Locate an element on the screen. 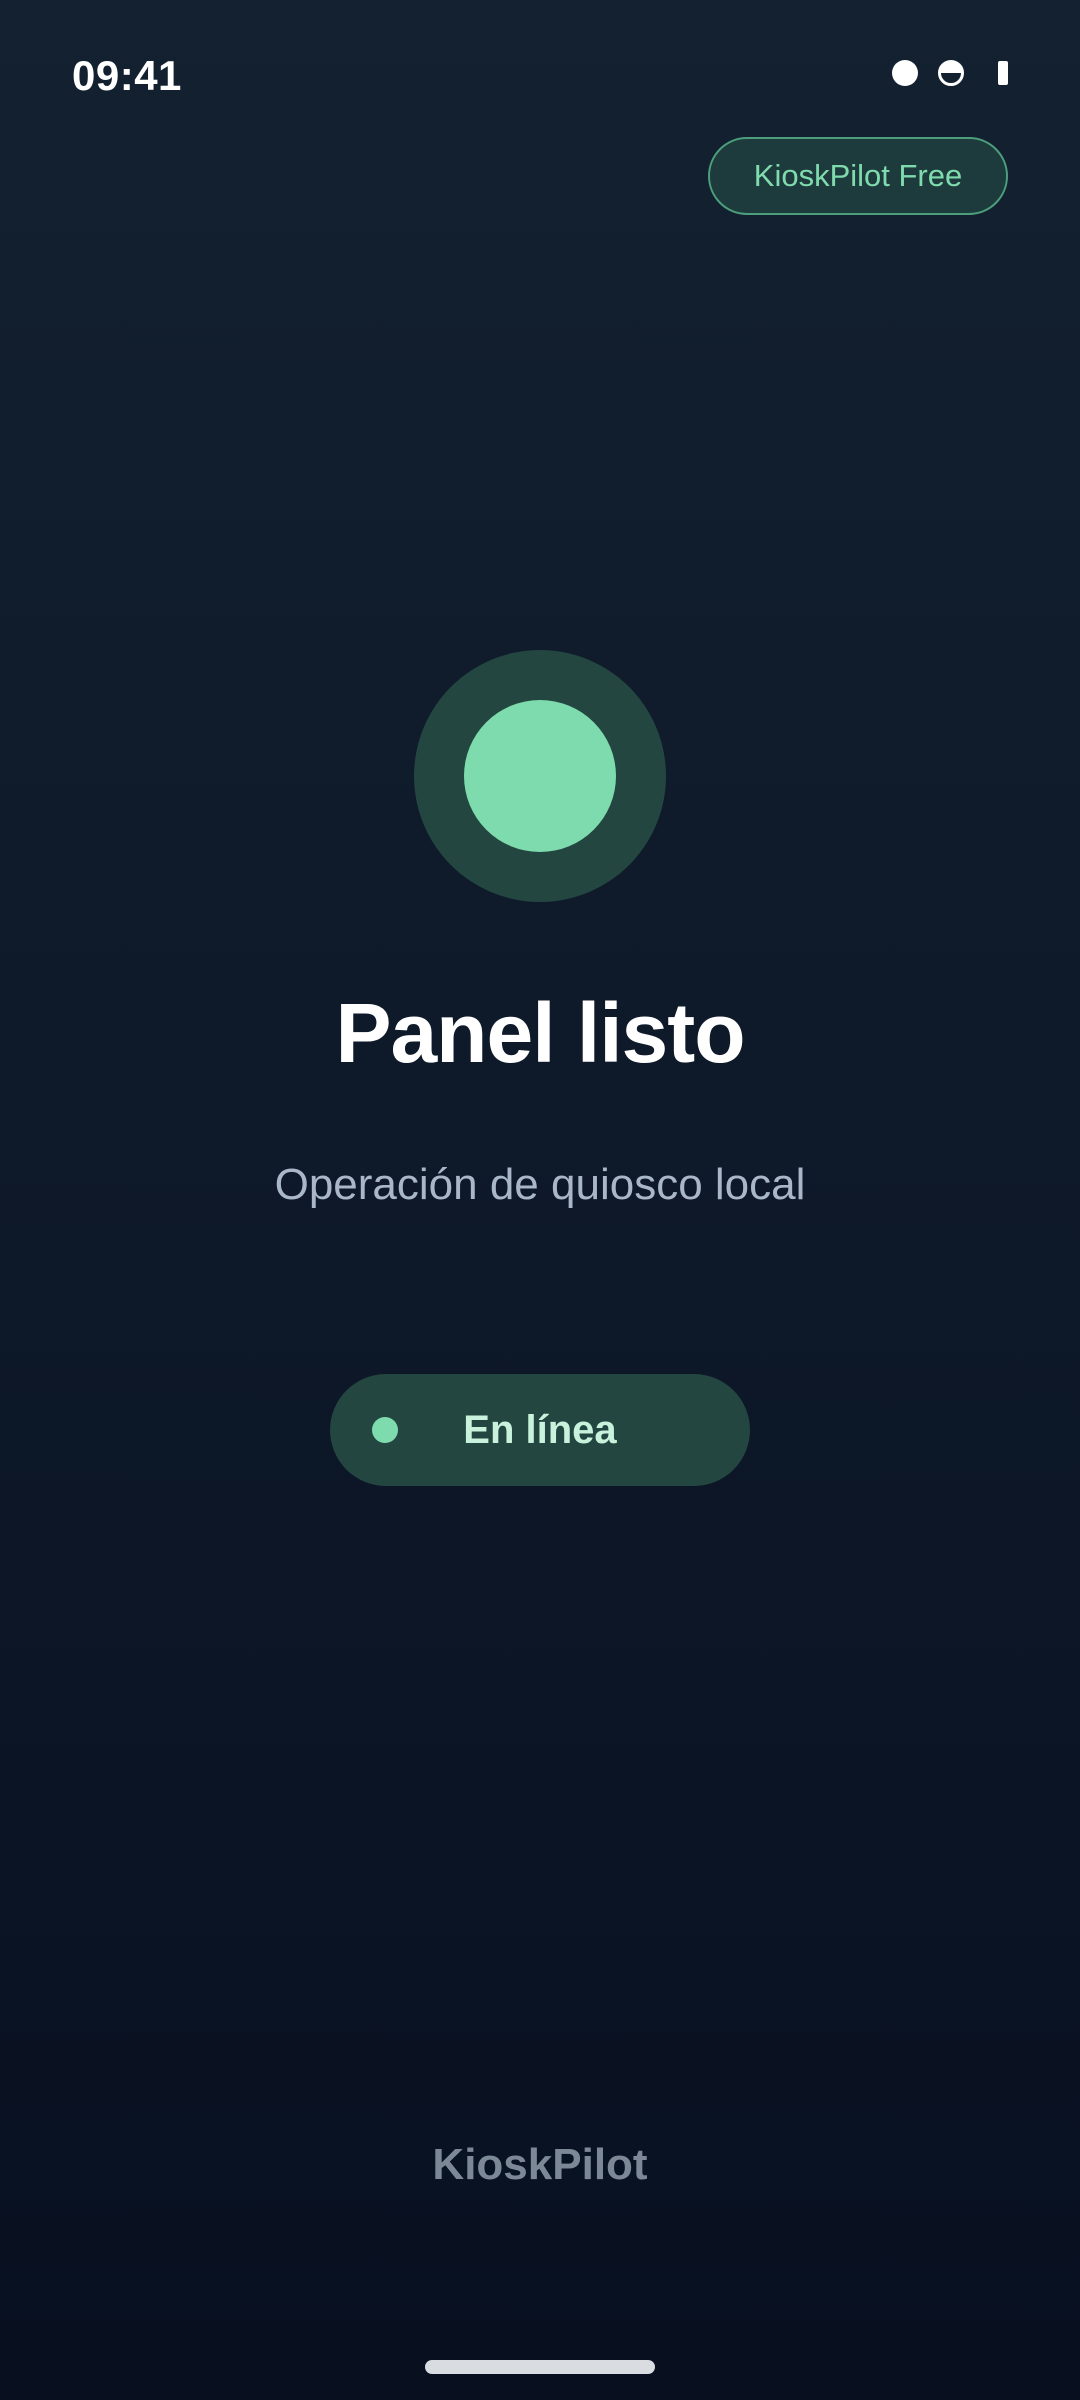 The image size is (1080, 2400). plan-badge: KioskPilot Free is located at coordinates (858, 176).